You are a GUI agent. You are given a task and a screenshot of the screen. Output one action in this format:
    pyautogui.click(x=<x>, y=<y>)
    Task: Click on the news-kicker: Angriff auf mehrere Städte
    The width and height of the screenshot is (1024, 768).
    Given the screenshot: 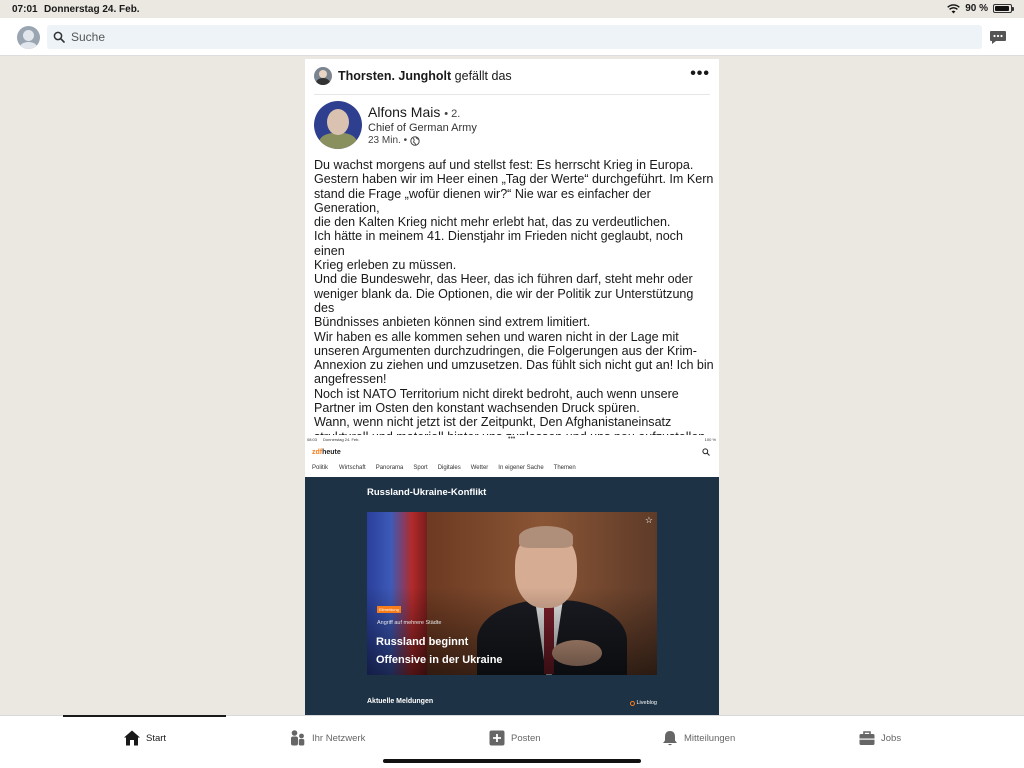 What is the action you would take?
    pyautogui.click(x=409, y=623)
    